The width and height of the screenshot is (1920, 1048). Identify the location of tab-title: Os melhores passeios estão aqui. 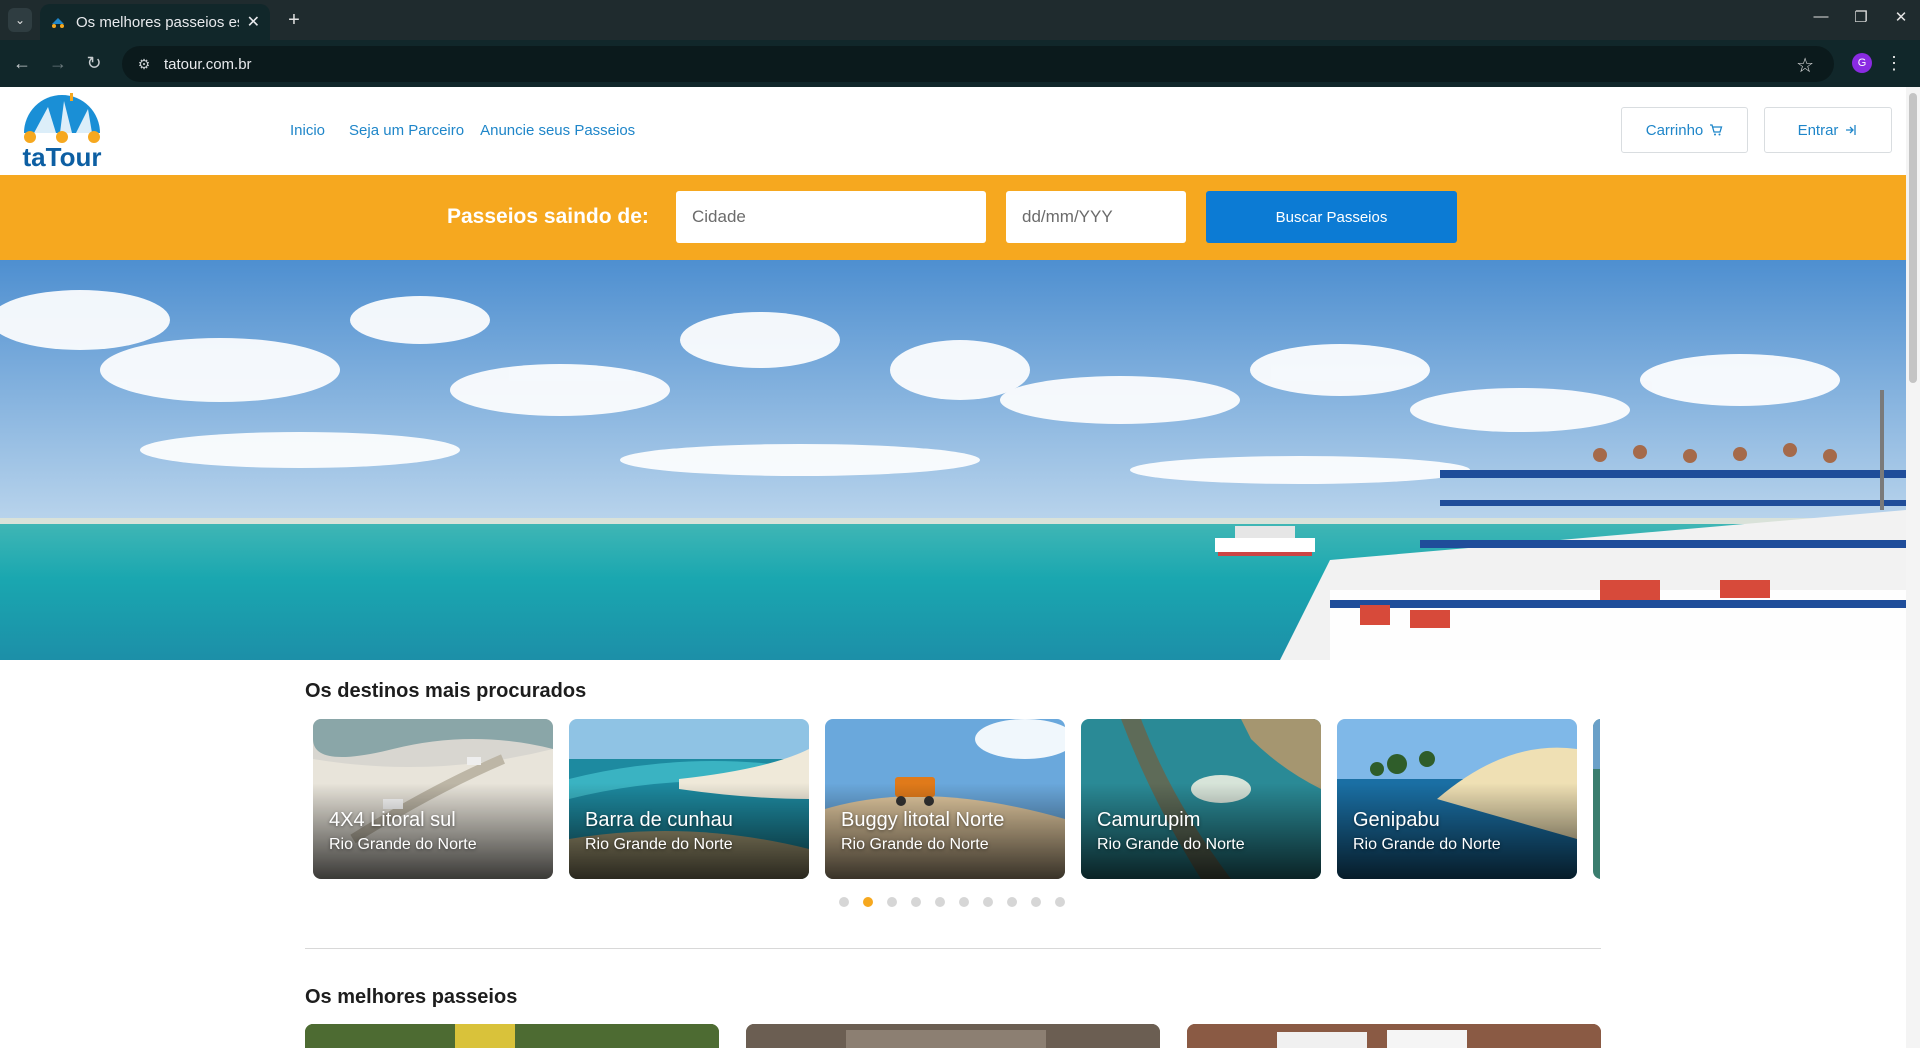
(157, 22).